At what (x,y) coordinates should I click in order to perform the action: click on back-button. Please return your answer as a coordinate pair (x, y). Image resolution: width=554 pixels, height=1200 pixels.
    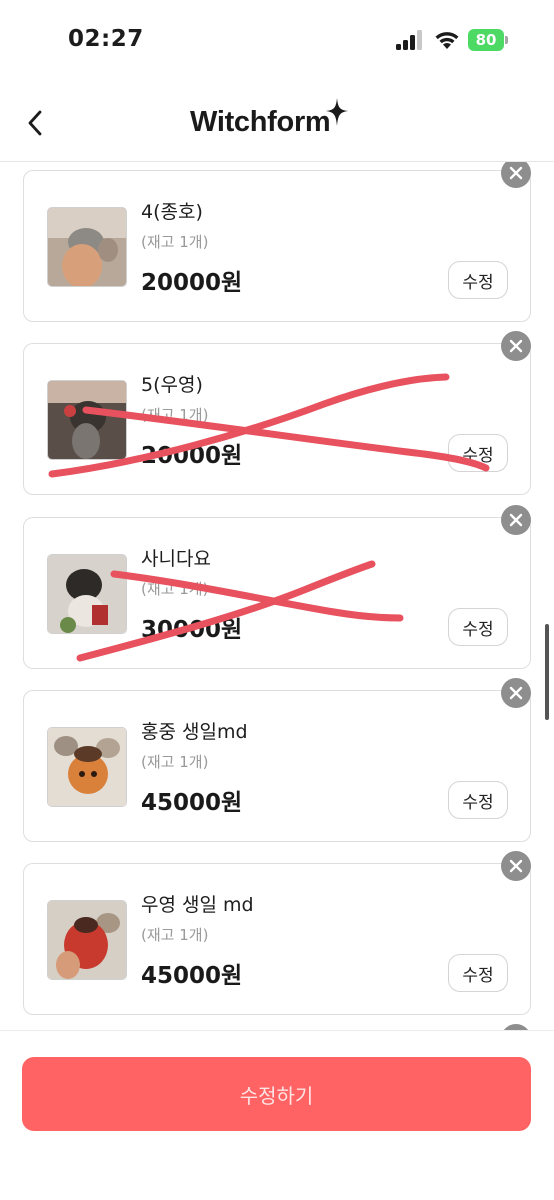
    Looking at the image, I should click on (35, 123).